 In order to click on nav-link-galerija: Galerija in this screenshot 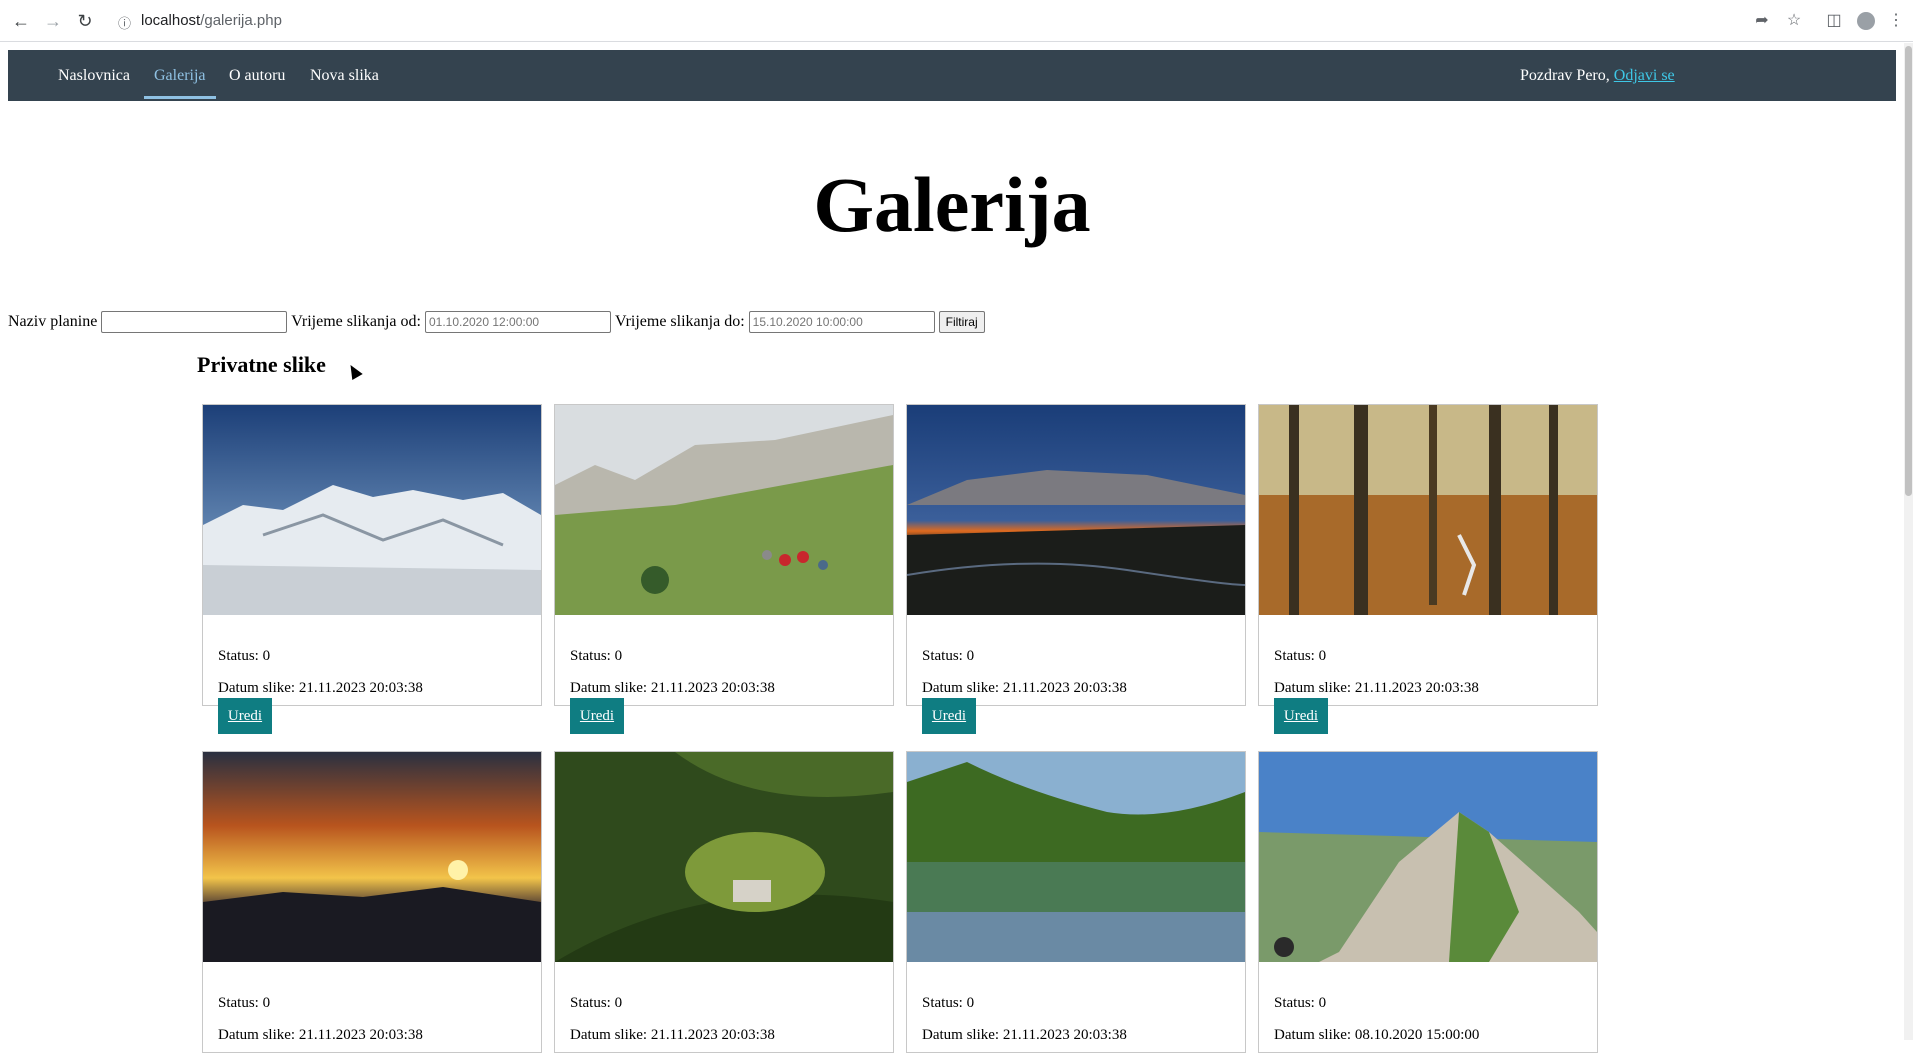, I will do `click(180, 76)`.